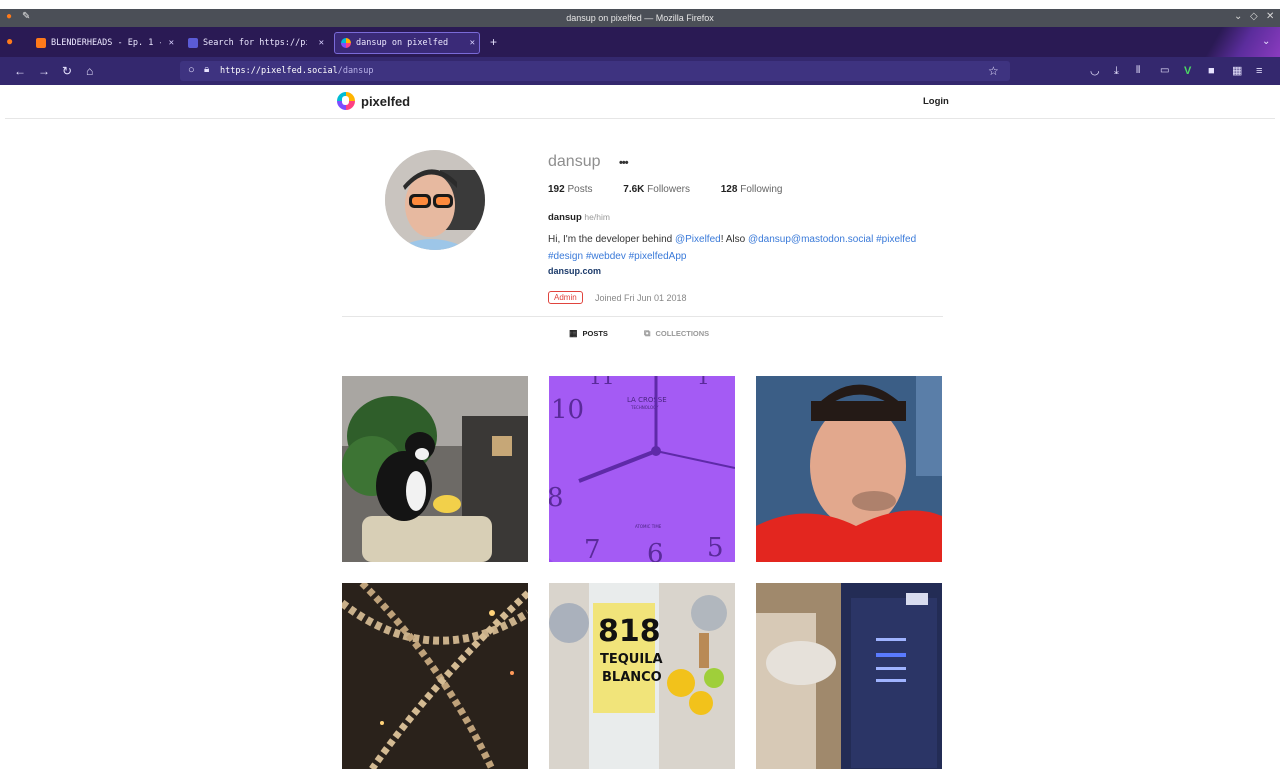 The height and width of the screenshot is (769, 1280). Describe the element at coordinates (573, 333) in the screenshot. I see `grid-icon: ▦` at that location.